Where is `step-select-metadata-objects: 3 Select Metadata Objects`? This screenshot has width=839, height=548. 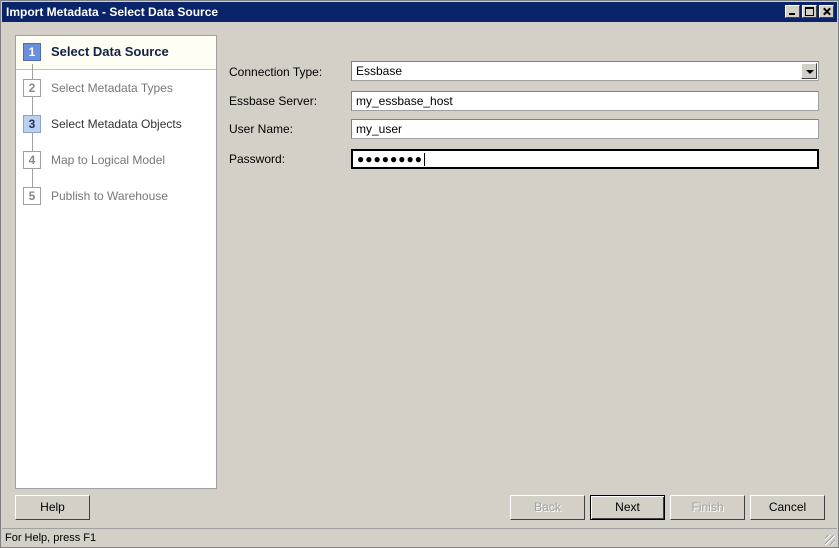 step-select-metadata-objects: 3 Select Metadata Objects is located at coordinates (116, 124).